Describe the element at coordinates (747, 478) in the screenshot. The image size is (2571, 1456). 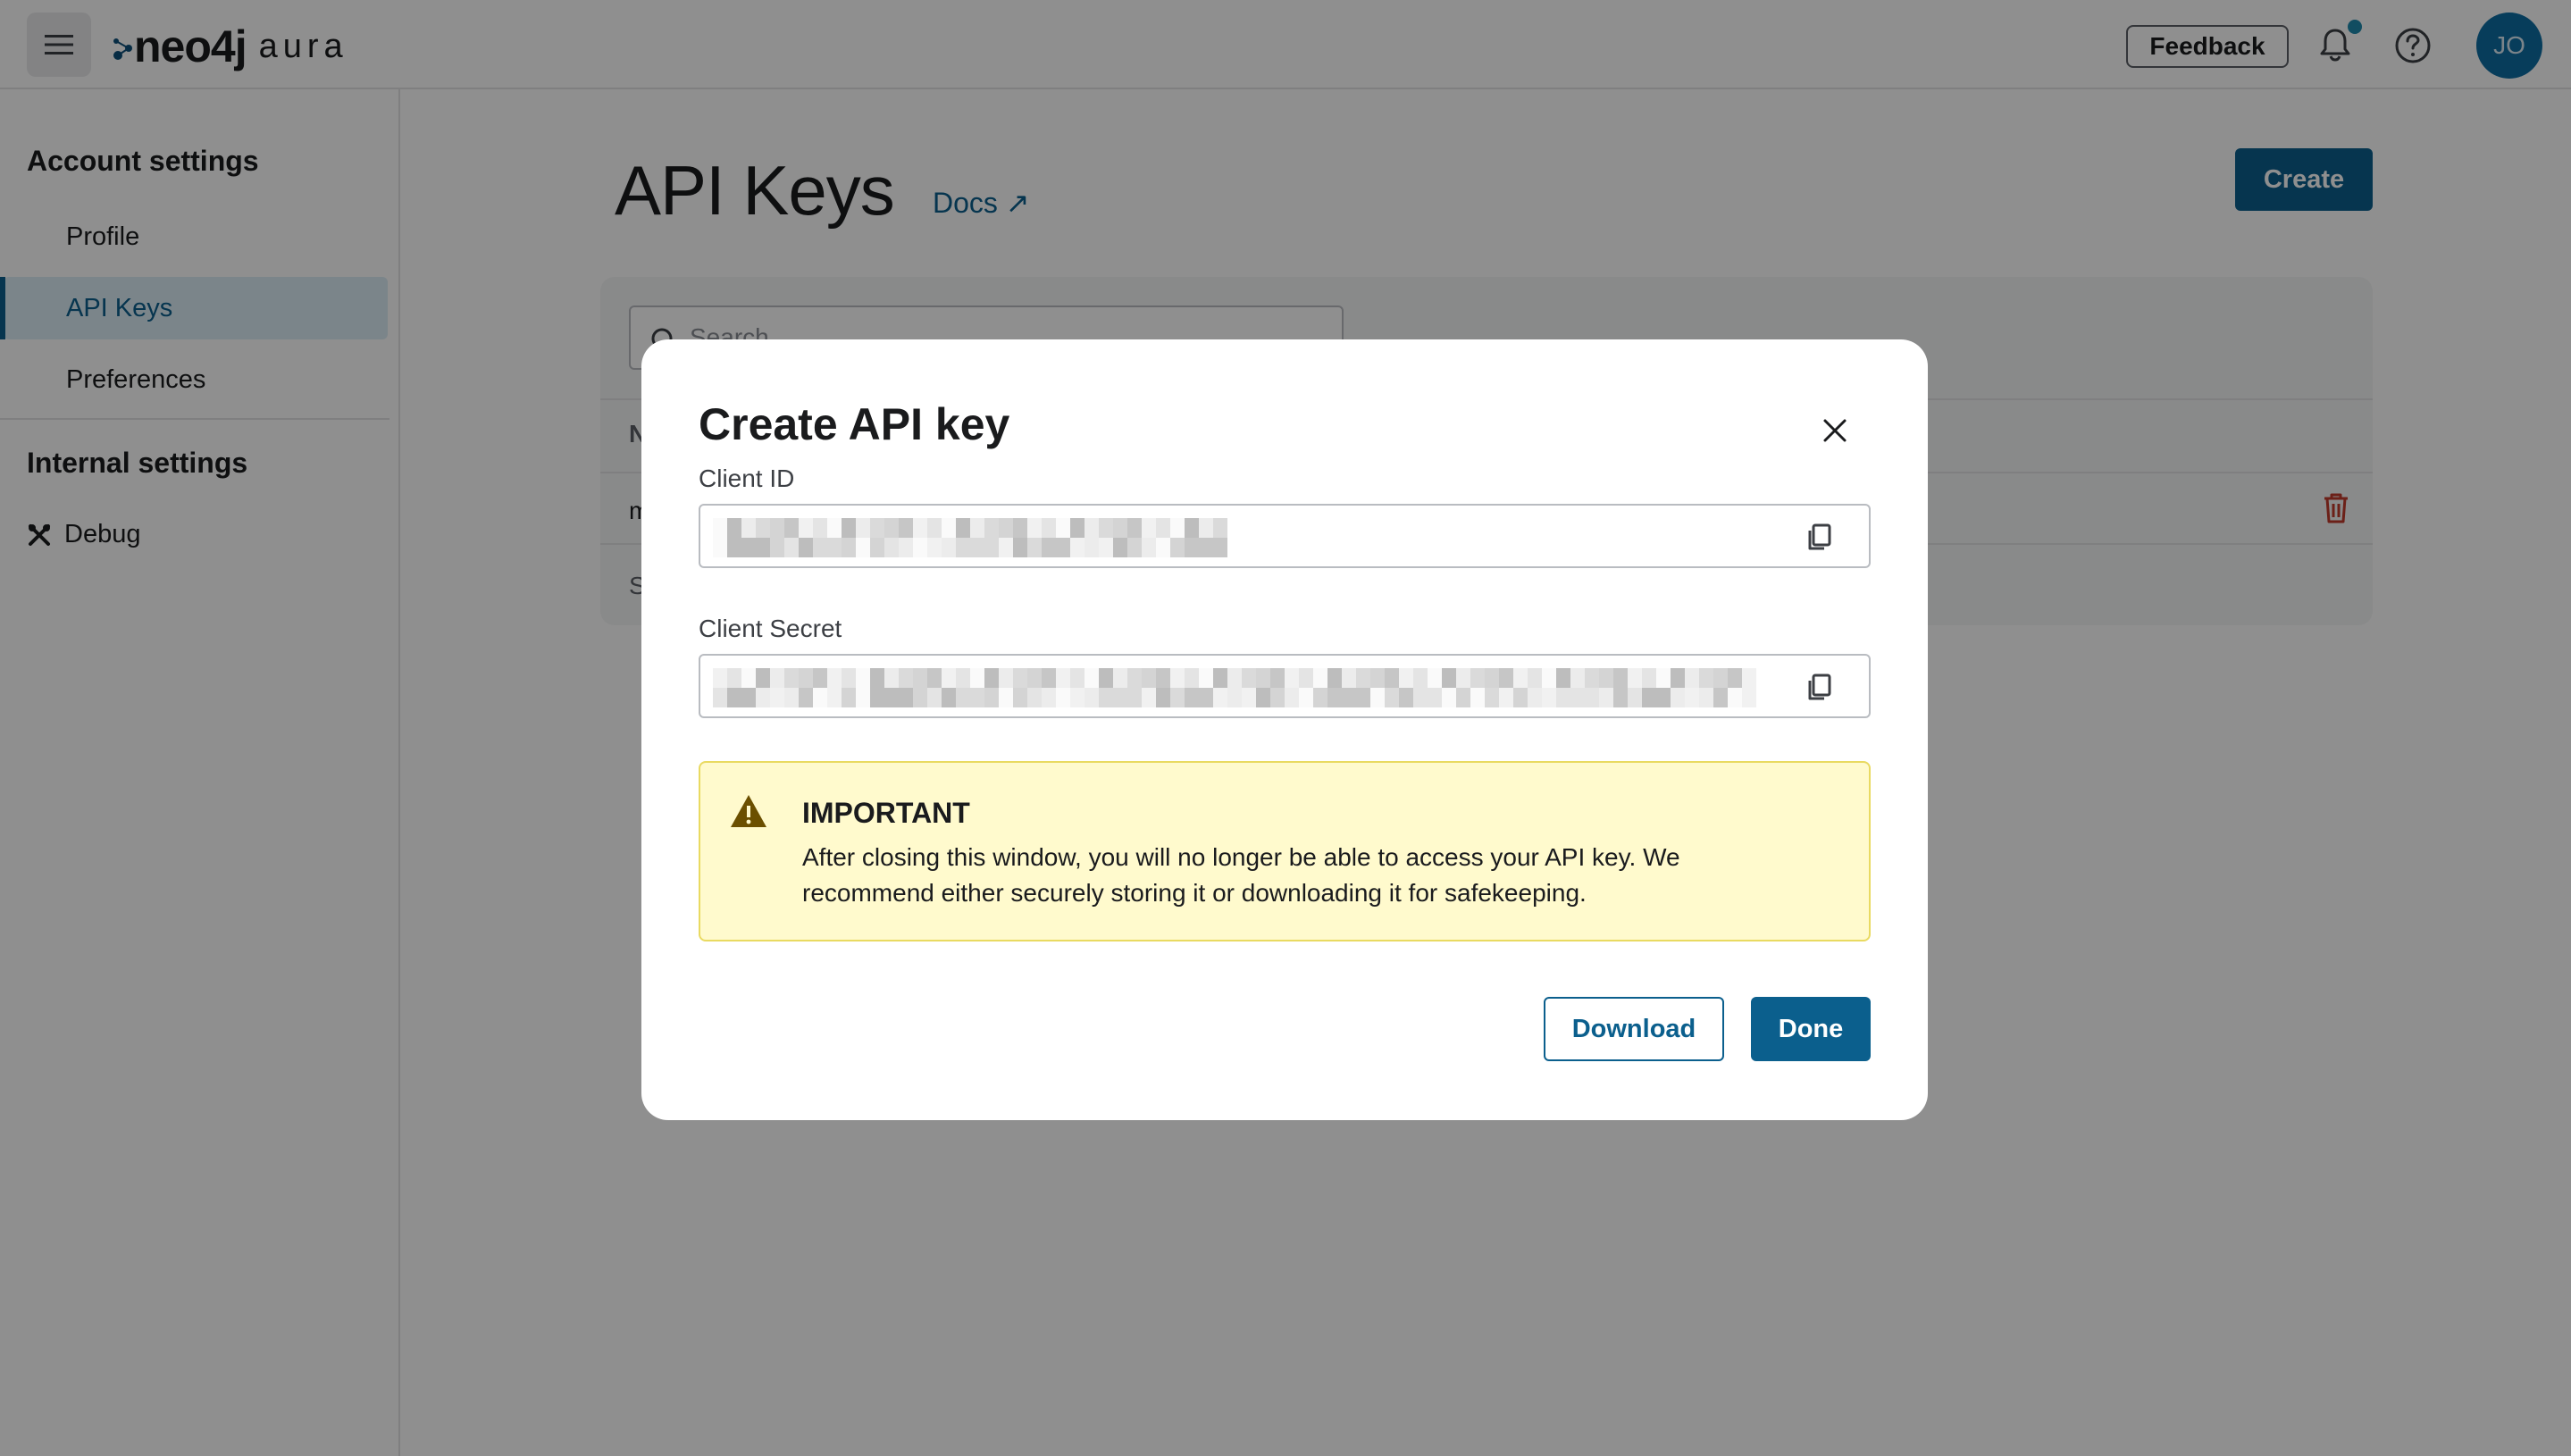
I see `client-id-label: Client ID` at that location.